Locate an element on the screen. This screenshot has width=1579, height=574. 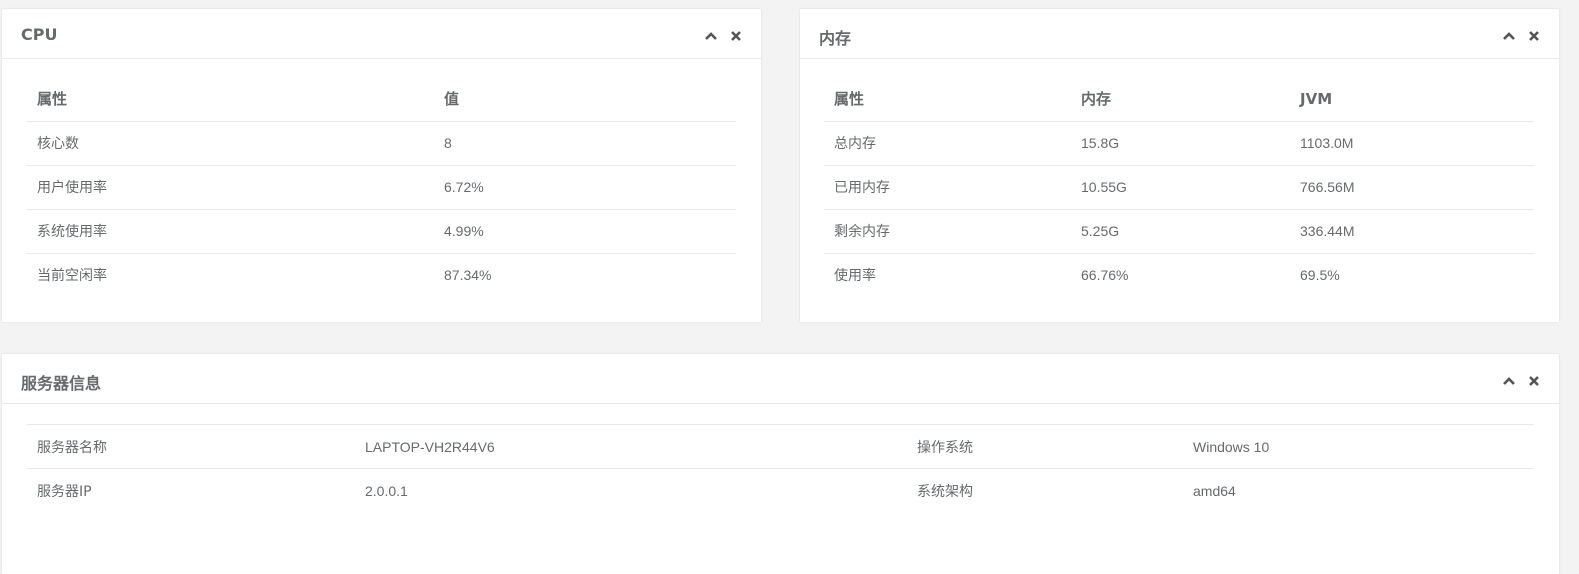
server-attribute: 操作系统 is located at coordinates (945, 447).